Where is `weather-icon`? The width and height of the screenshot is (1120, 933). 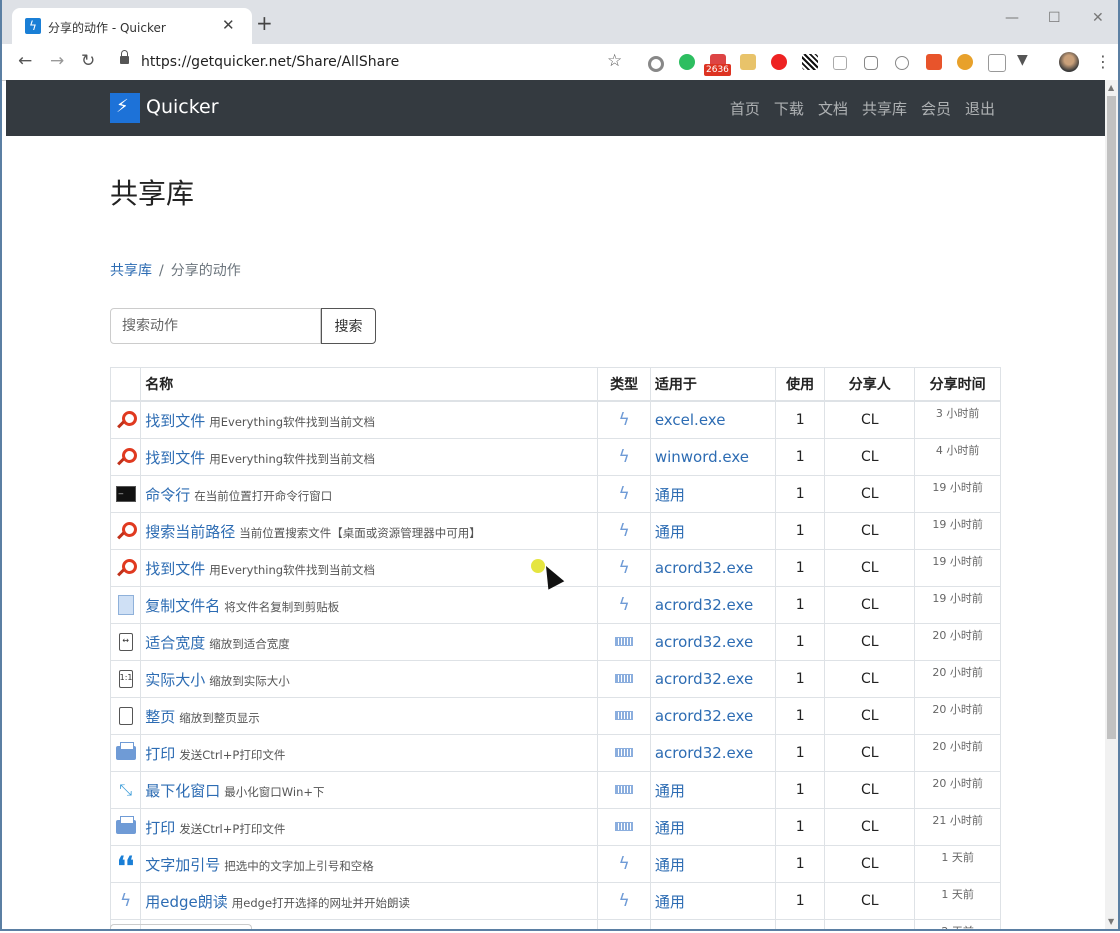
weather-icon is located at coordinates (965, 62).